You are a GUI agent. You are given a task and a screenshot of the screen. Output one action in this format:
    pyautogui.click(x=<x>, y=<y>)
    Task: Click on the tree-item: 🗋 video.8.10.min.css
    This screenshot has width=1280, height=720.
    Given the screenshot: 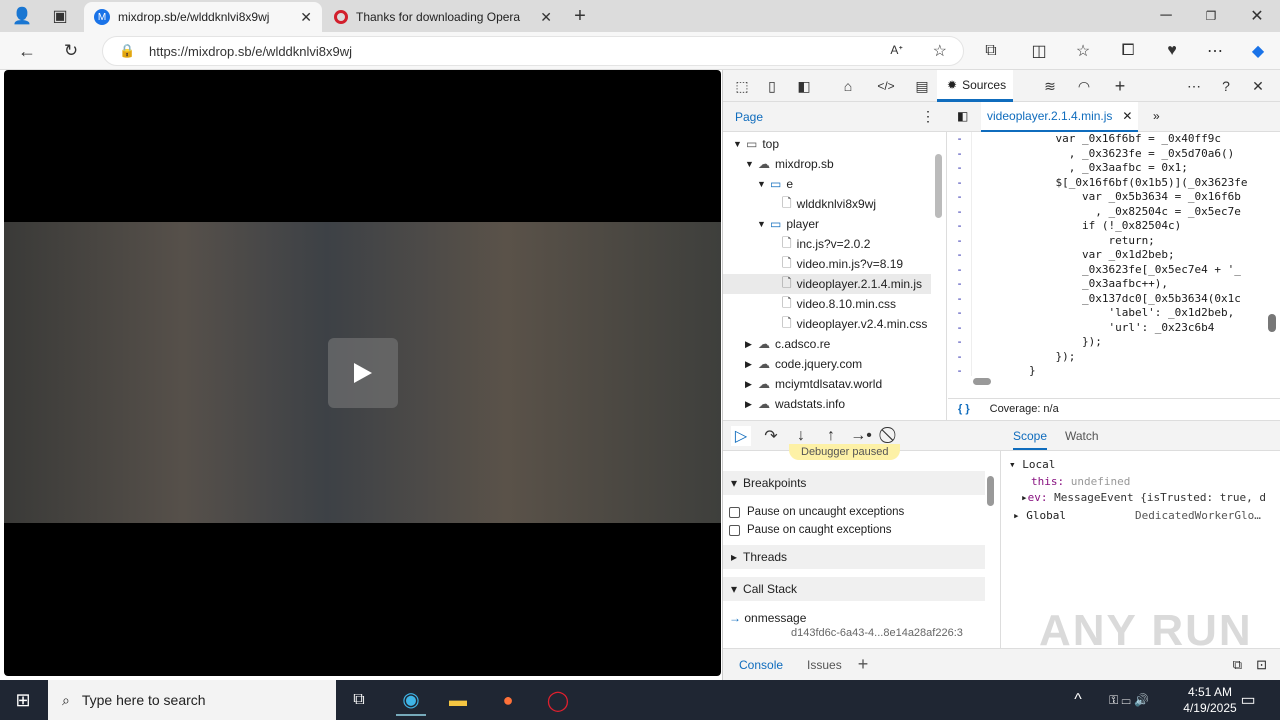 What is the action you would take?
    pyautogui.click(x=857, y=304)
    